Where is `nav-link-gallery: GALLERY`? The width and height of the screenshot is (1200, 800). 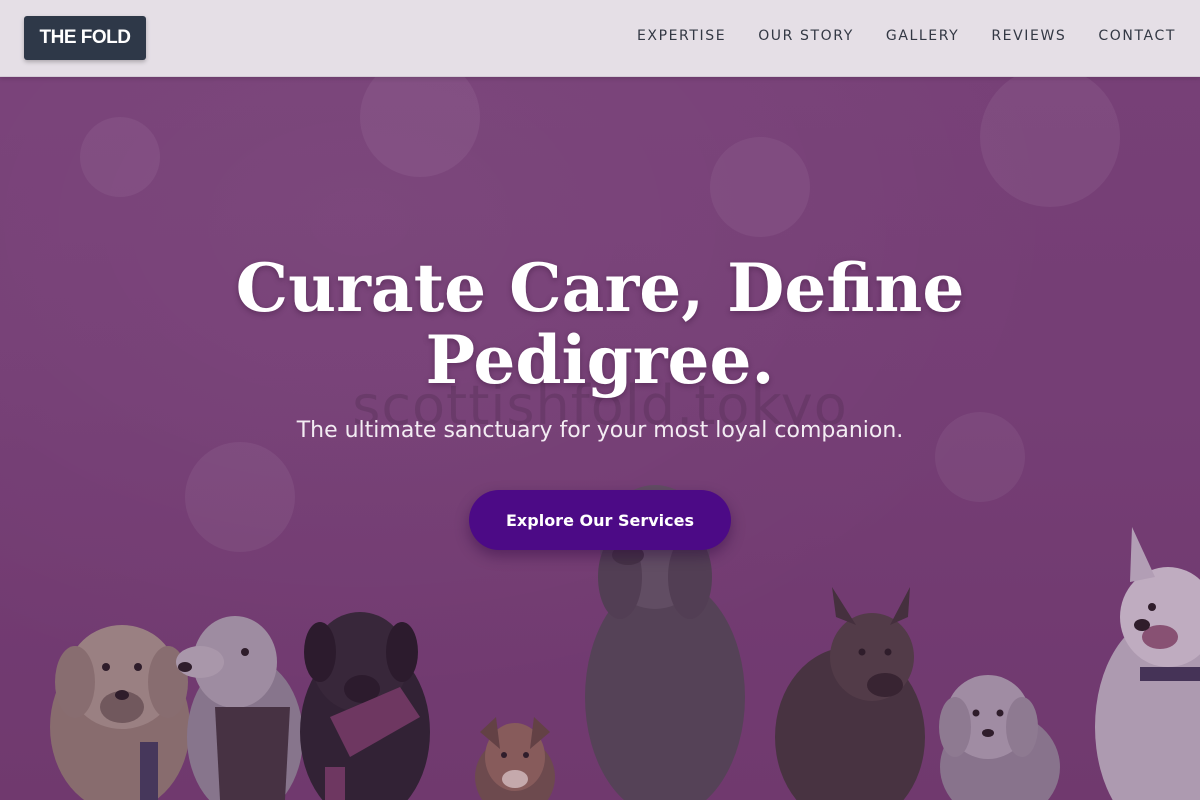
nav-link-gallery: GALLERY is located at coordinates (922, 36).